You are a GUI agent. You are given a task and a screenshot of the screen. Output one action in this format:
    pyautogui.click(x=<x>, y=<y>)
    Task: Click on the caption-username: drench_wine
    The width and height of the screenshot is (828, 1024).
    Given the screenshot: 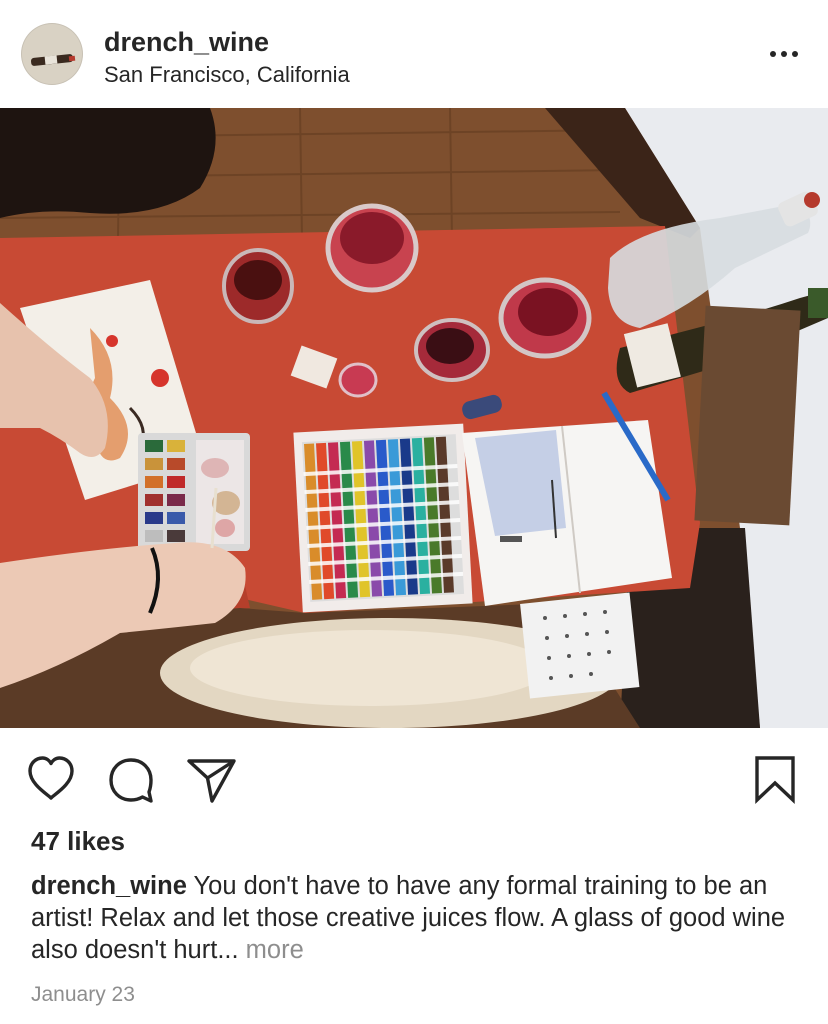 What is the action you would take?
    pyautogui.click(x=109, y=886)
    